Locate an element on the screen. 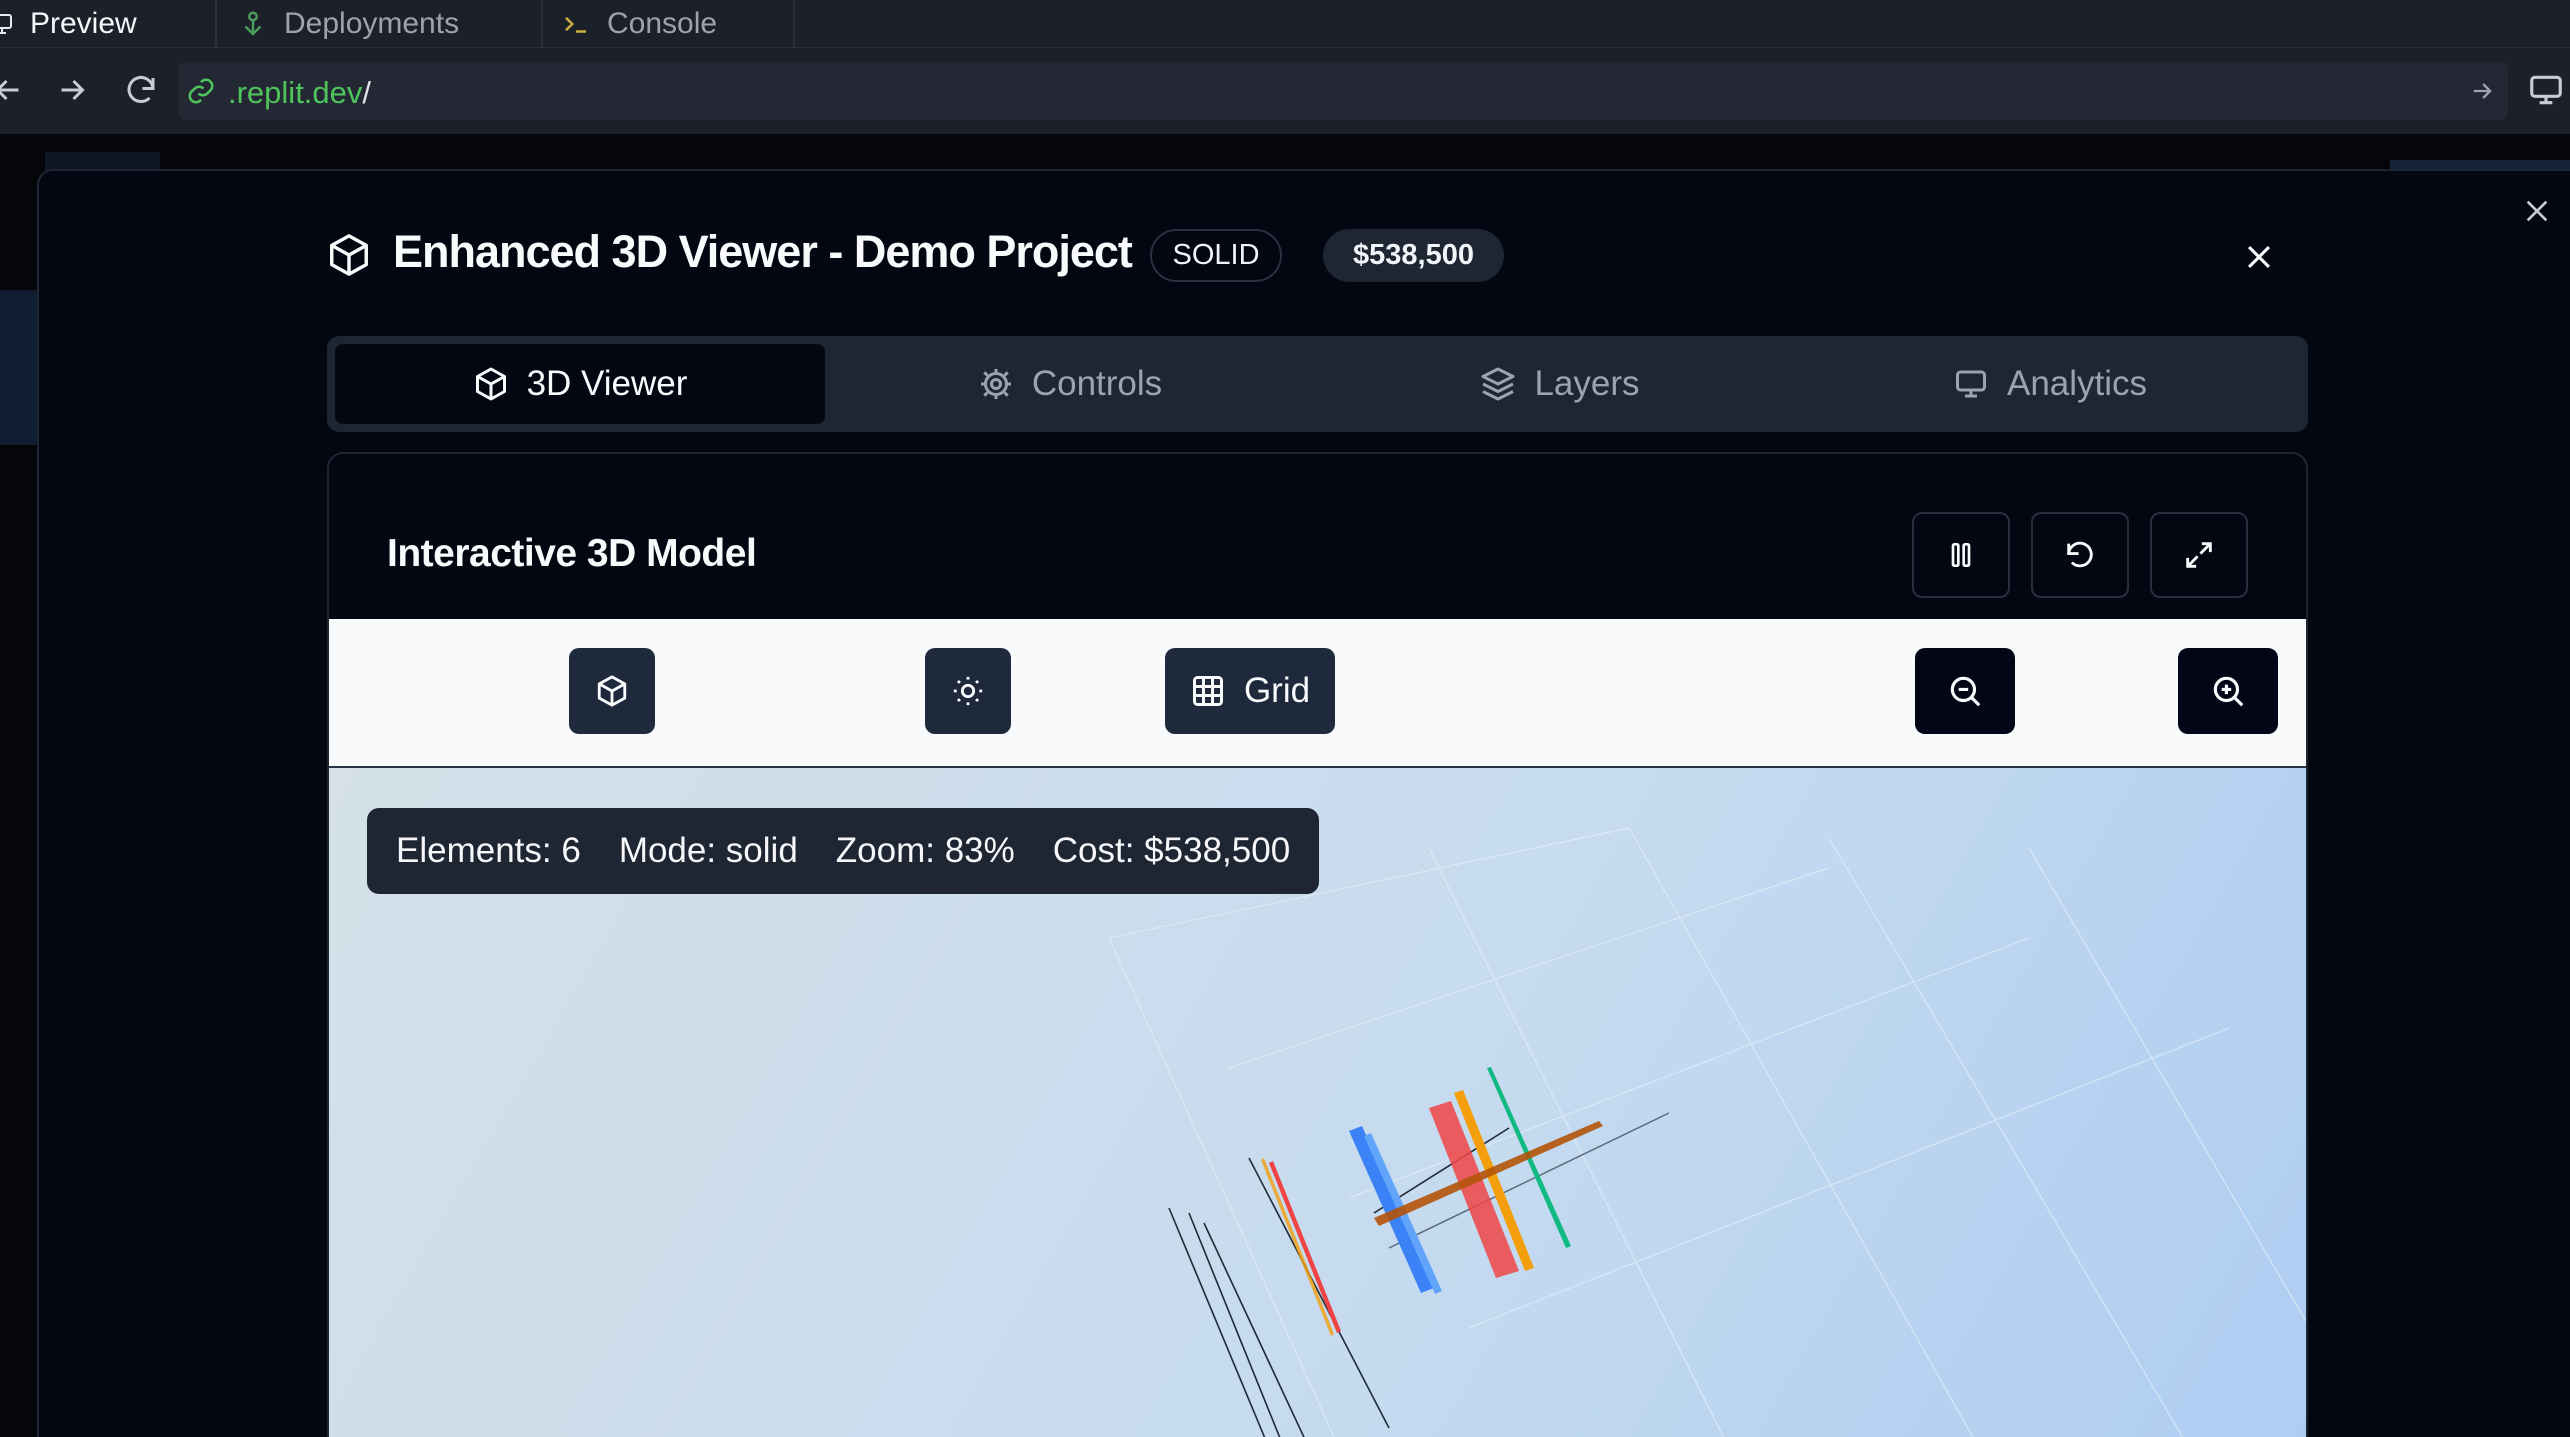 This screenshot has width=2570, height=1437. grid-axis-line is located at coordinates (1529, 1180).